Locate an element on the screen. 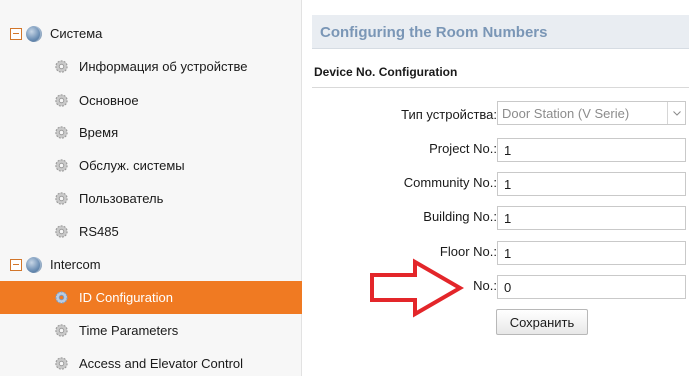 This screenshot has height=376, width=689. project-no-input is located at coordinates (591, 150).